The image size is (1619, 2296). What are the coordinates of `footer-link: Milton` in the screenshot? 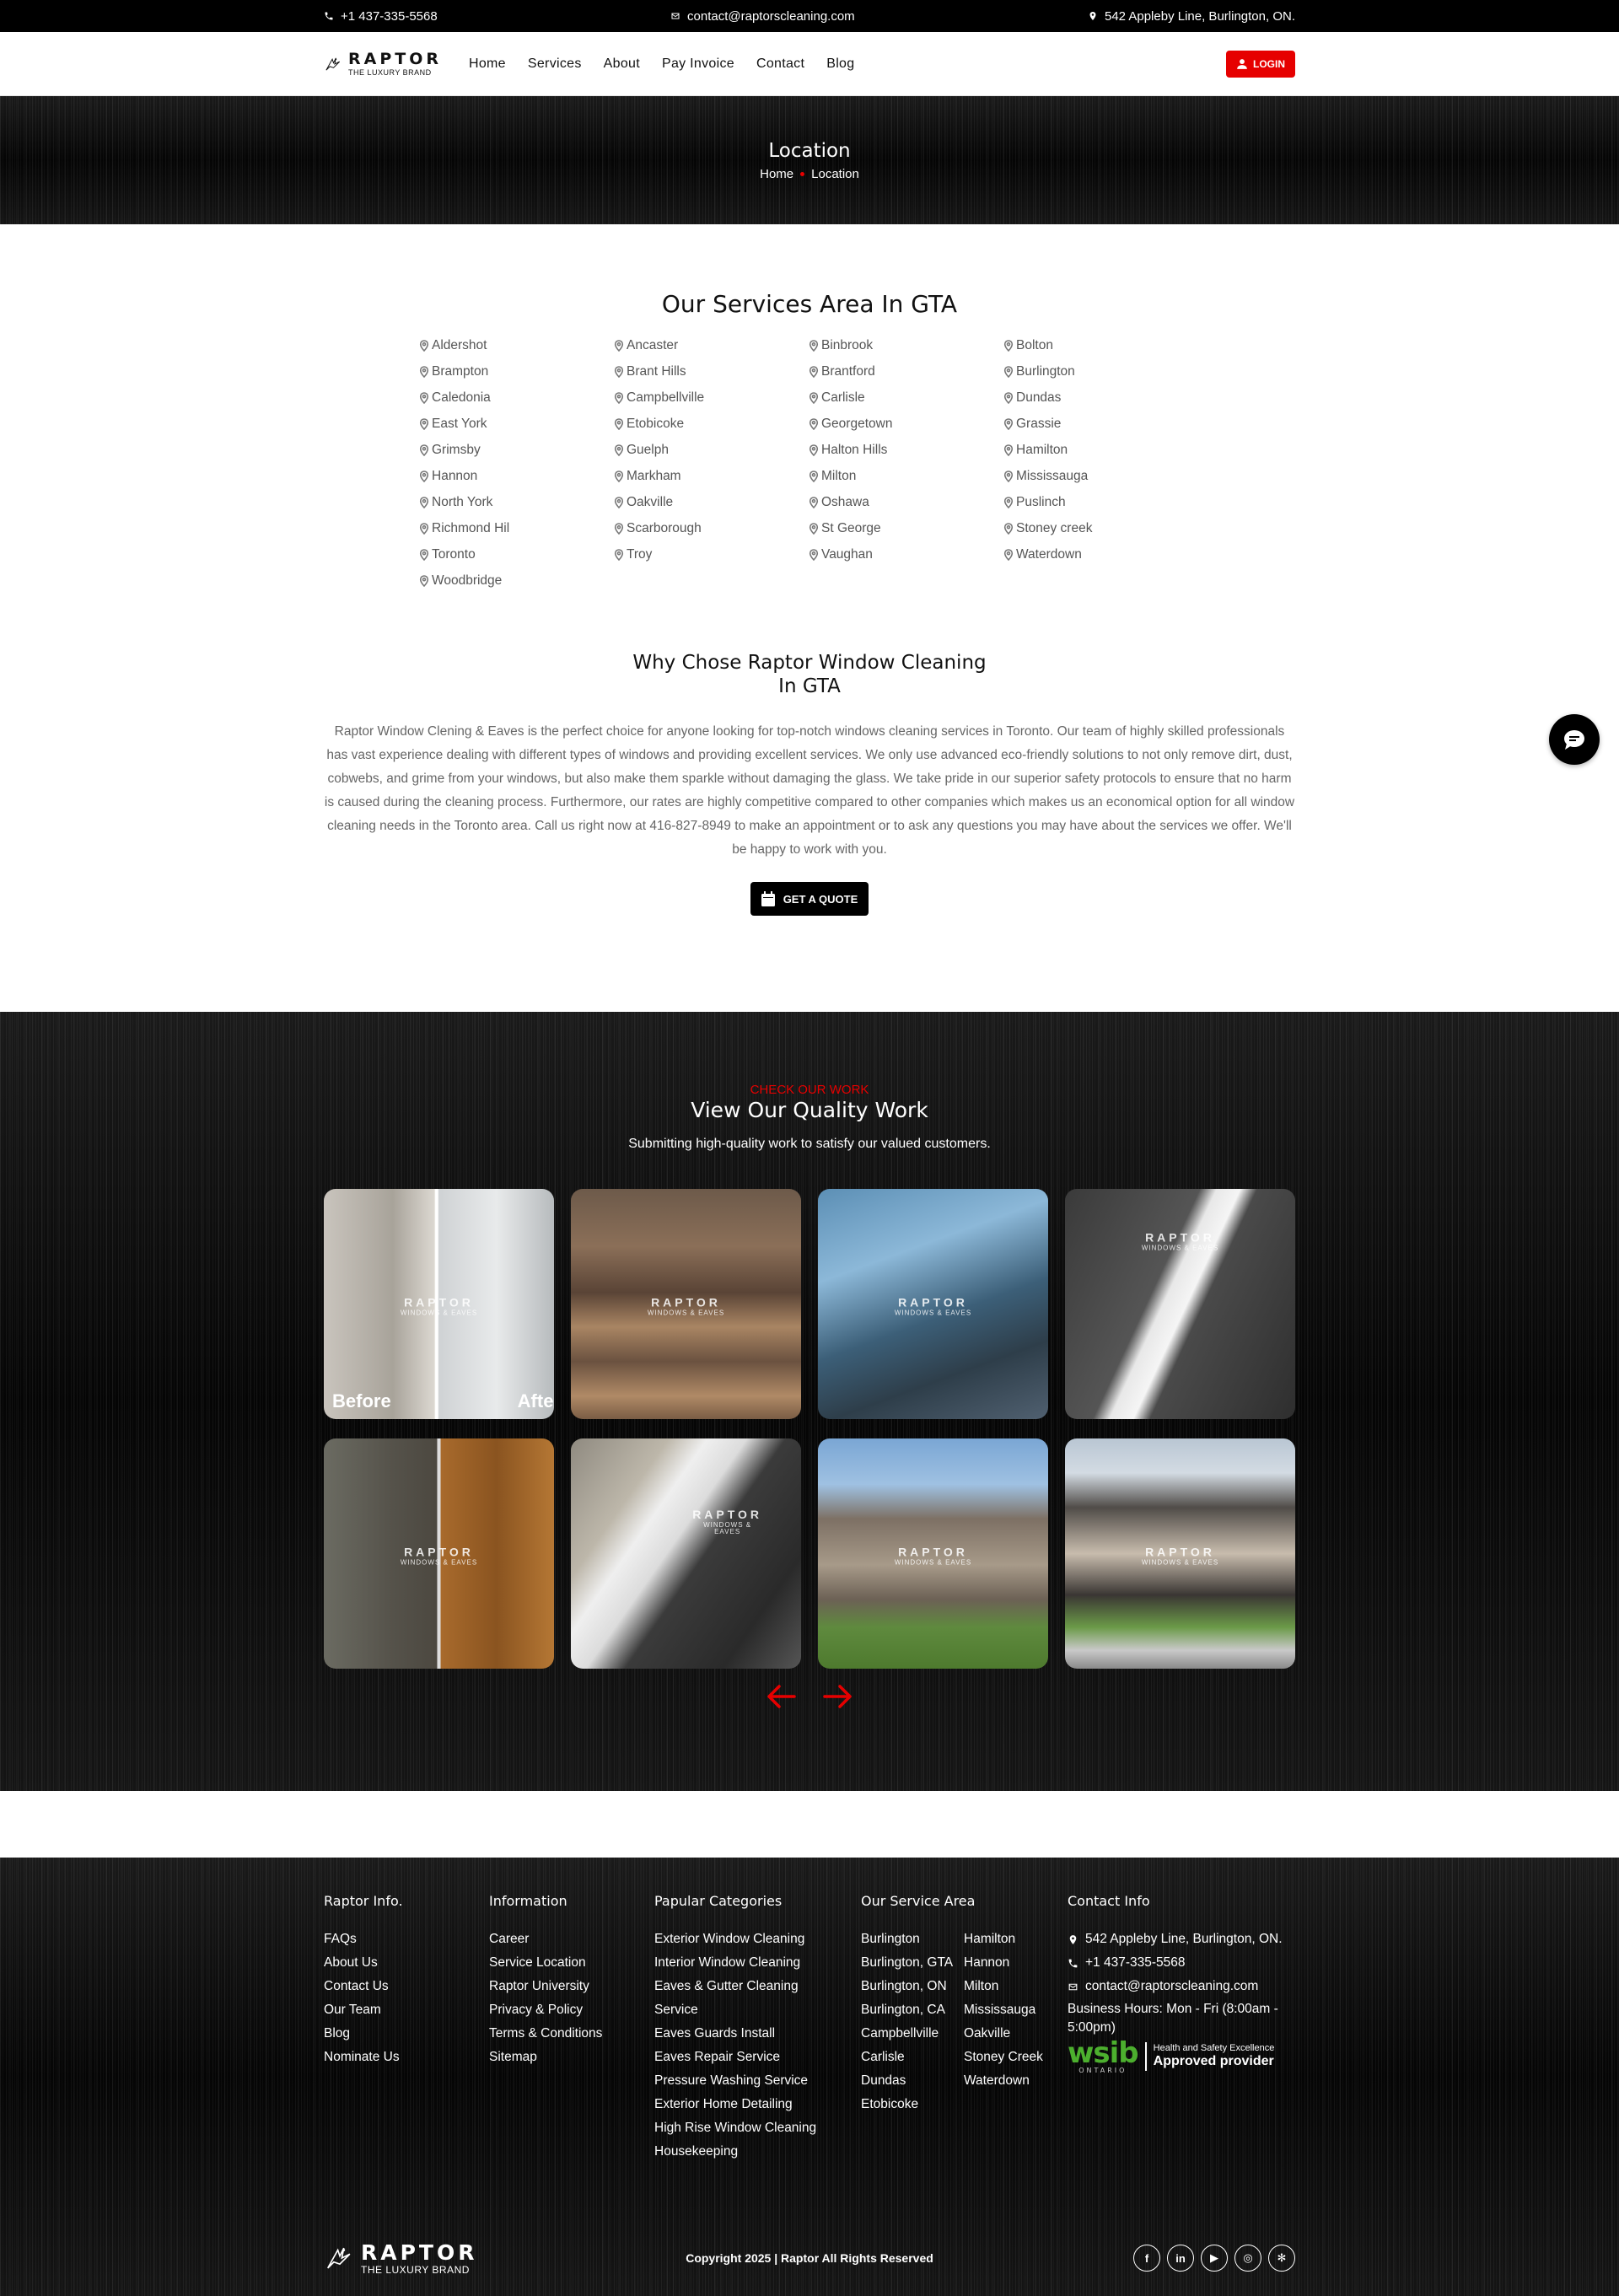 It's located at (1010, 1986).